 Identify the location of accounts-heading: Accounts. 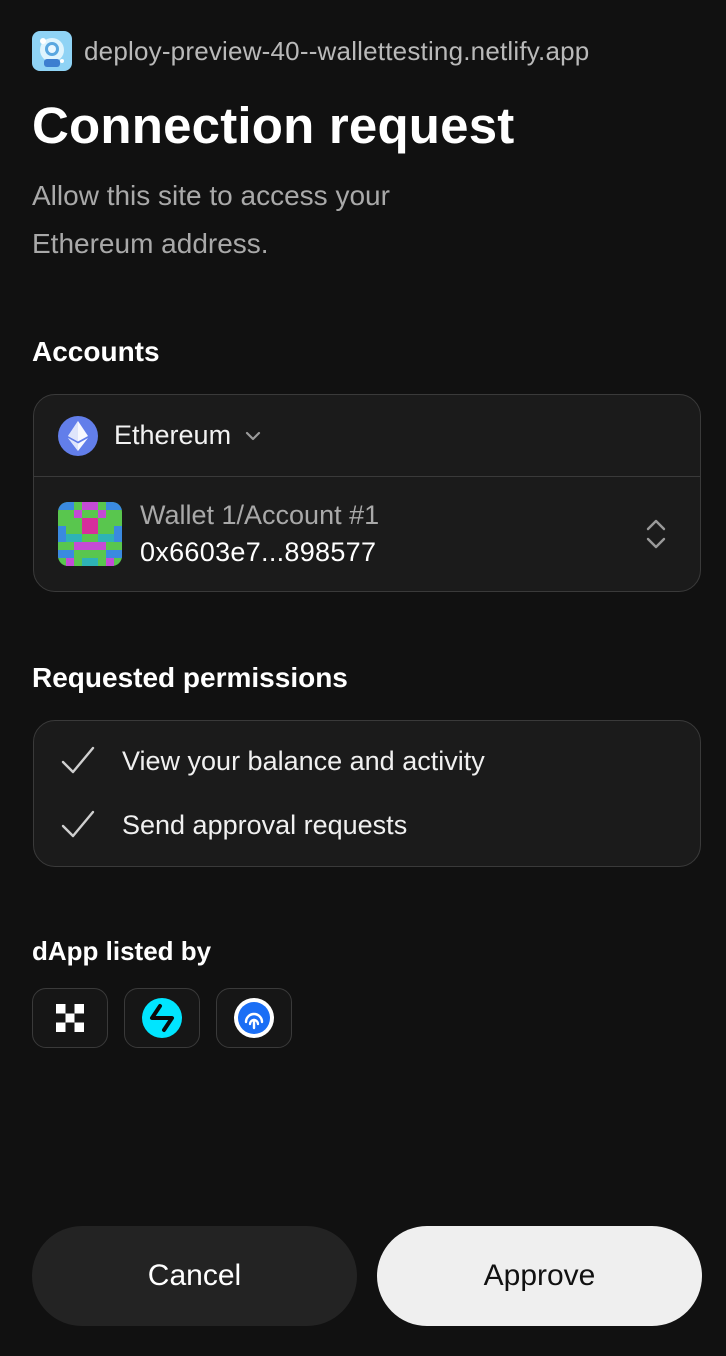
(96, 351).